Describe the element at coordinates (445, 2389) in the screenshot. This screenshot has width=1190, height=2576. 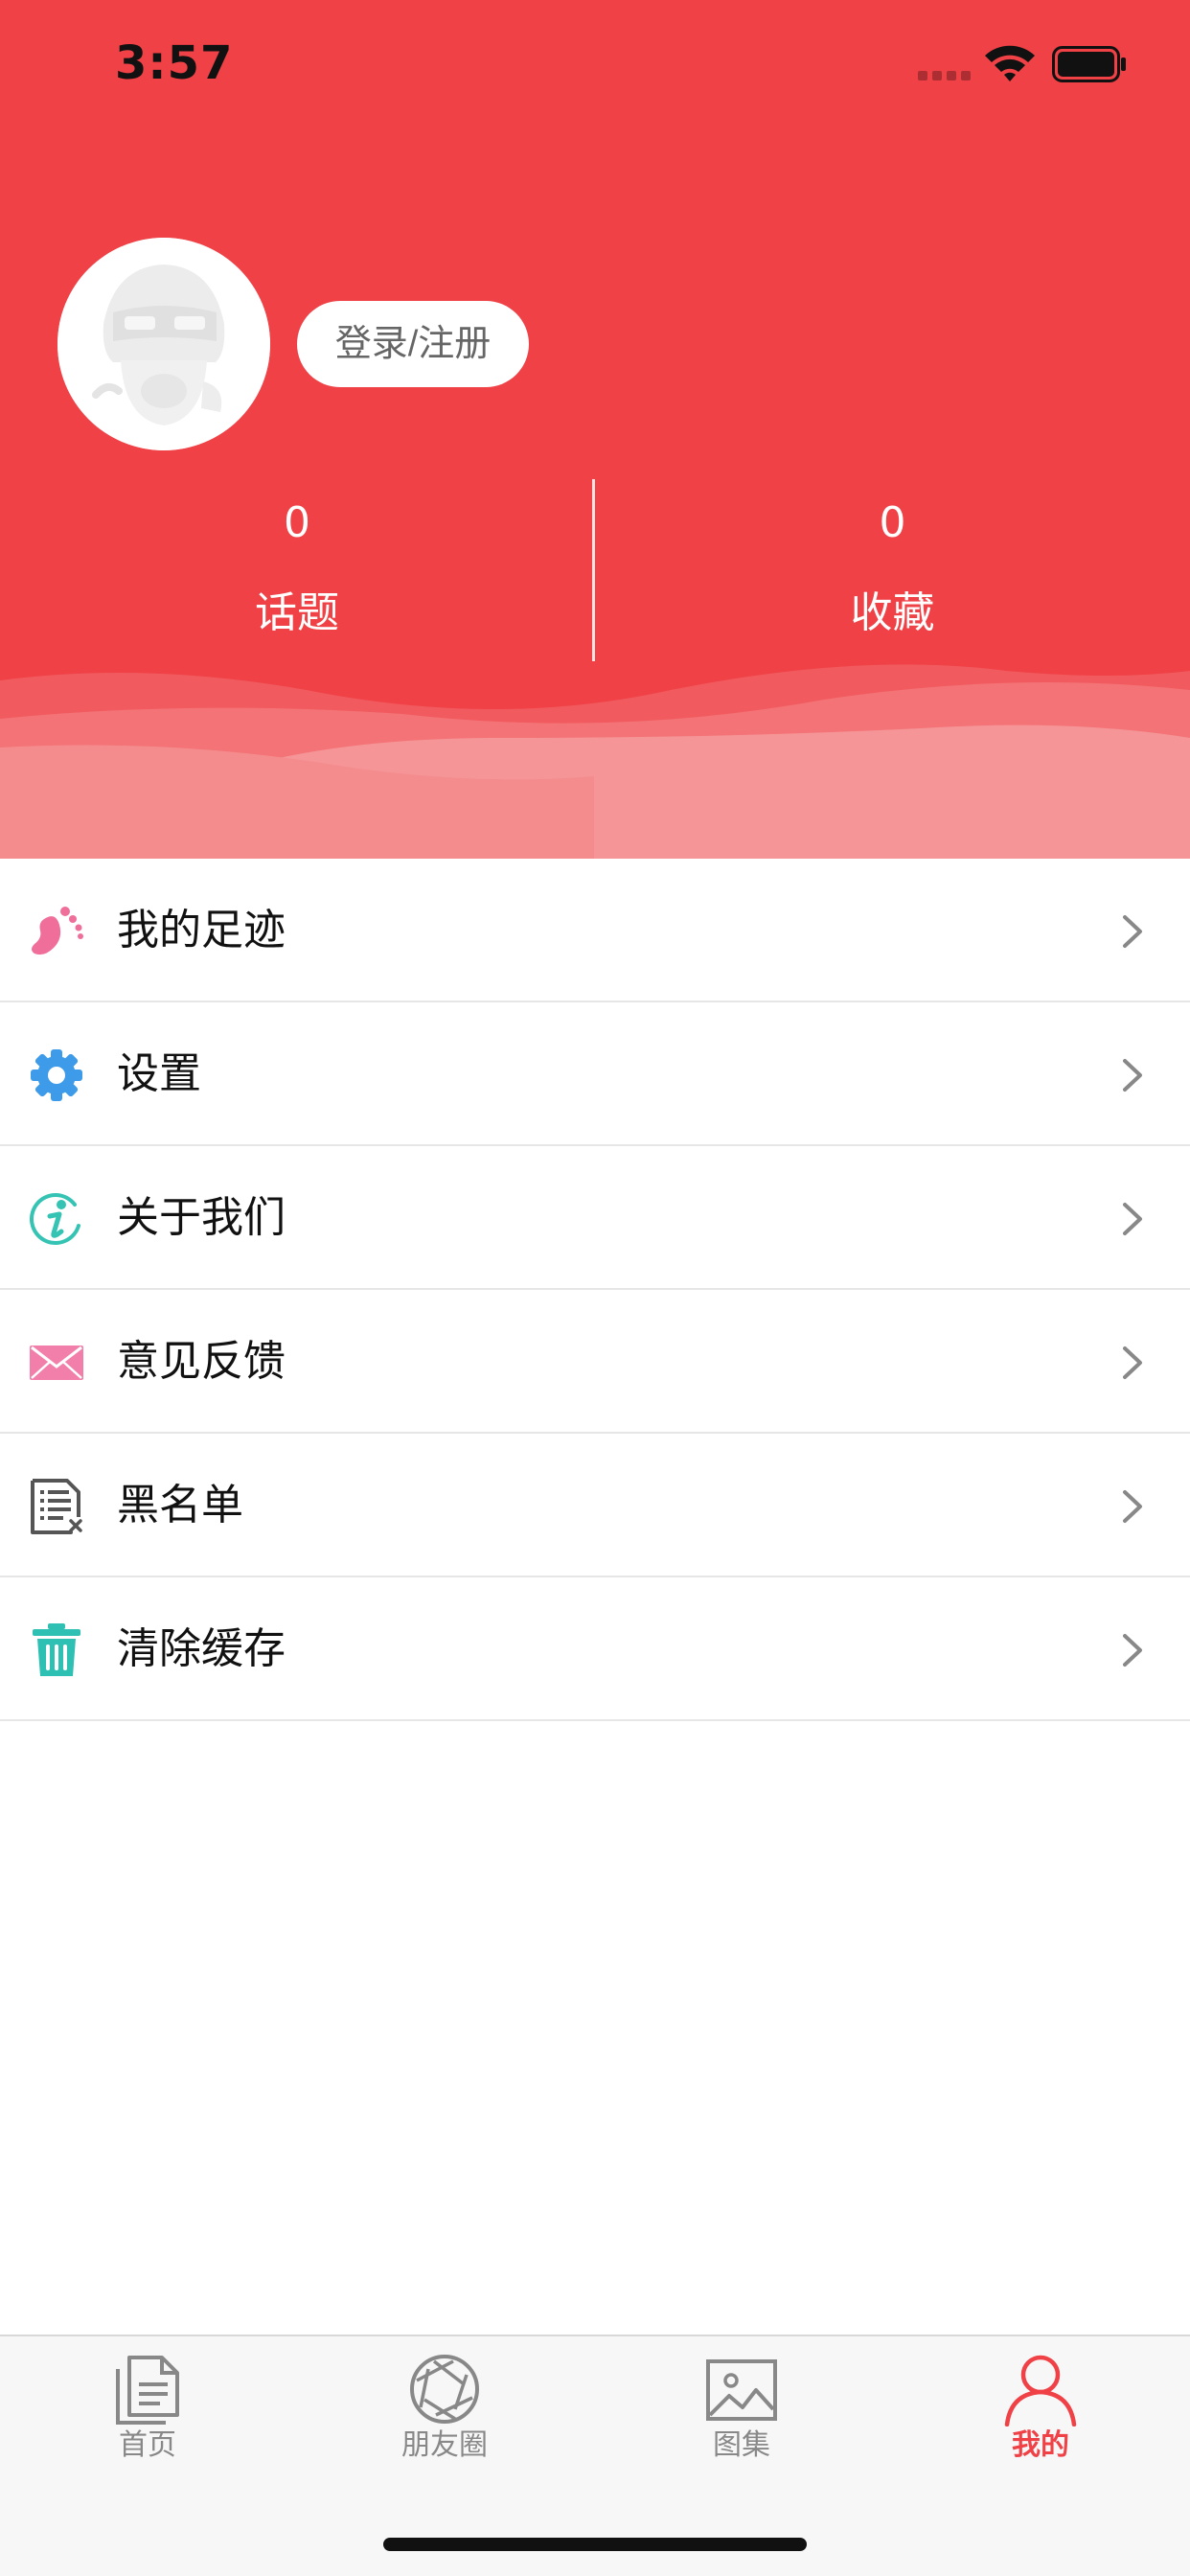
I see `aperture-icon` at that location.